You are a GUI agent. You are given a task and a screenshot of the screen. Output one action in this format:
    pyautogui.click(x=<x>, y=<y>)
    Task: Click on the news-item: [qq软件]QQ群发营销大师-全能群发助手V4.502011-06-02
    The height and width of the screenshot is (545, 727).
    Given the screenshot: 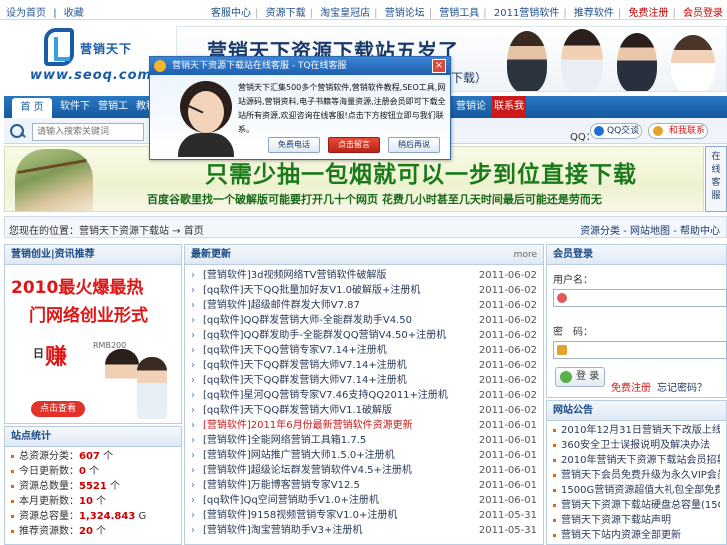 What is the action you would take?
    pyautogui.click(x=364, y=320)
    